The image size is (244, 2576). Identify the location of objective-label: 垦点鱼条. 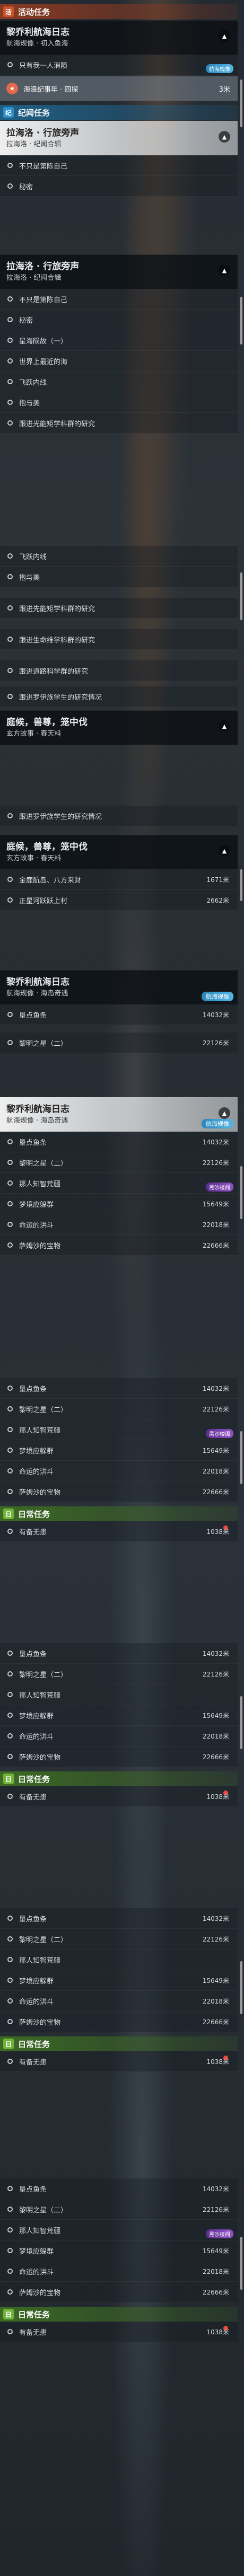
(33, 2189).